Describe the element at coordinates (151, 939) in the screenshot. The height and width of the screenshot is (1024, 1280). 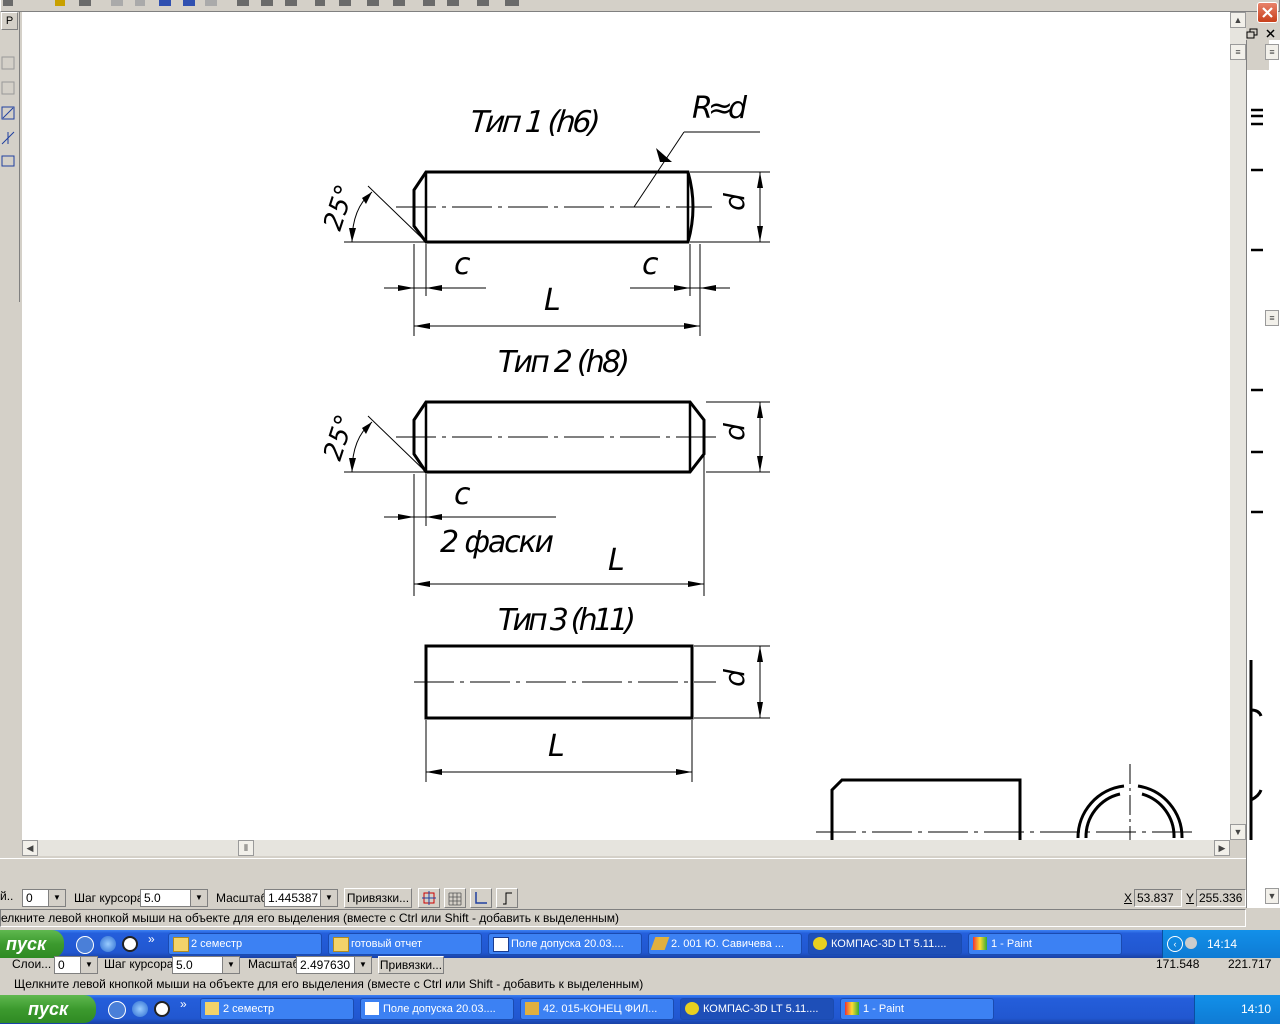
I see `quicklaunch-more-icon: »` at that location.